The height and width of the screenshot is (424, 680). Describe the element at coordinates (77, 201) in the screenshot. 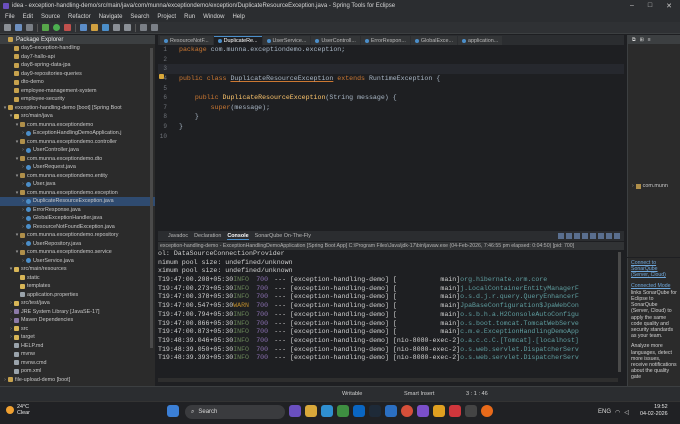

I see `tree-item: › DuplicateResourceException.java` at that location.